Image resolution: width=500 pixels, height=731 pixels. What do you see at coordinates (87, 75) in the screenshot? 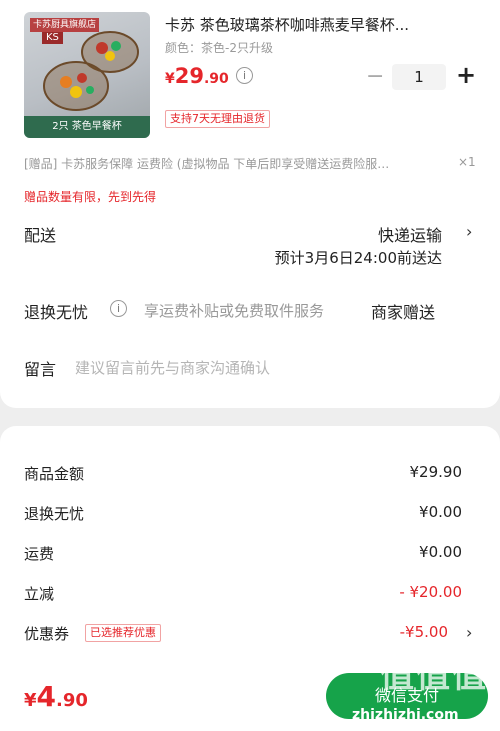
I see `product-image: 卡苏厨具旗舰店 KS 2只 茶色早餐杯` at bounding box center [87, 75].